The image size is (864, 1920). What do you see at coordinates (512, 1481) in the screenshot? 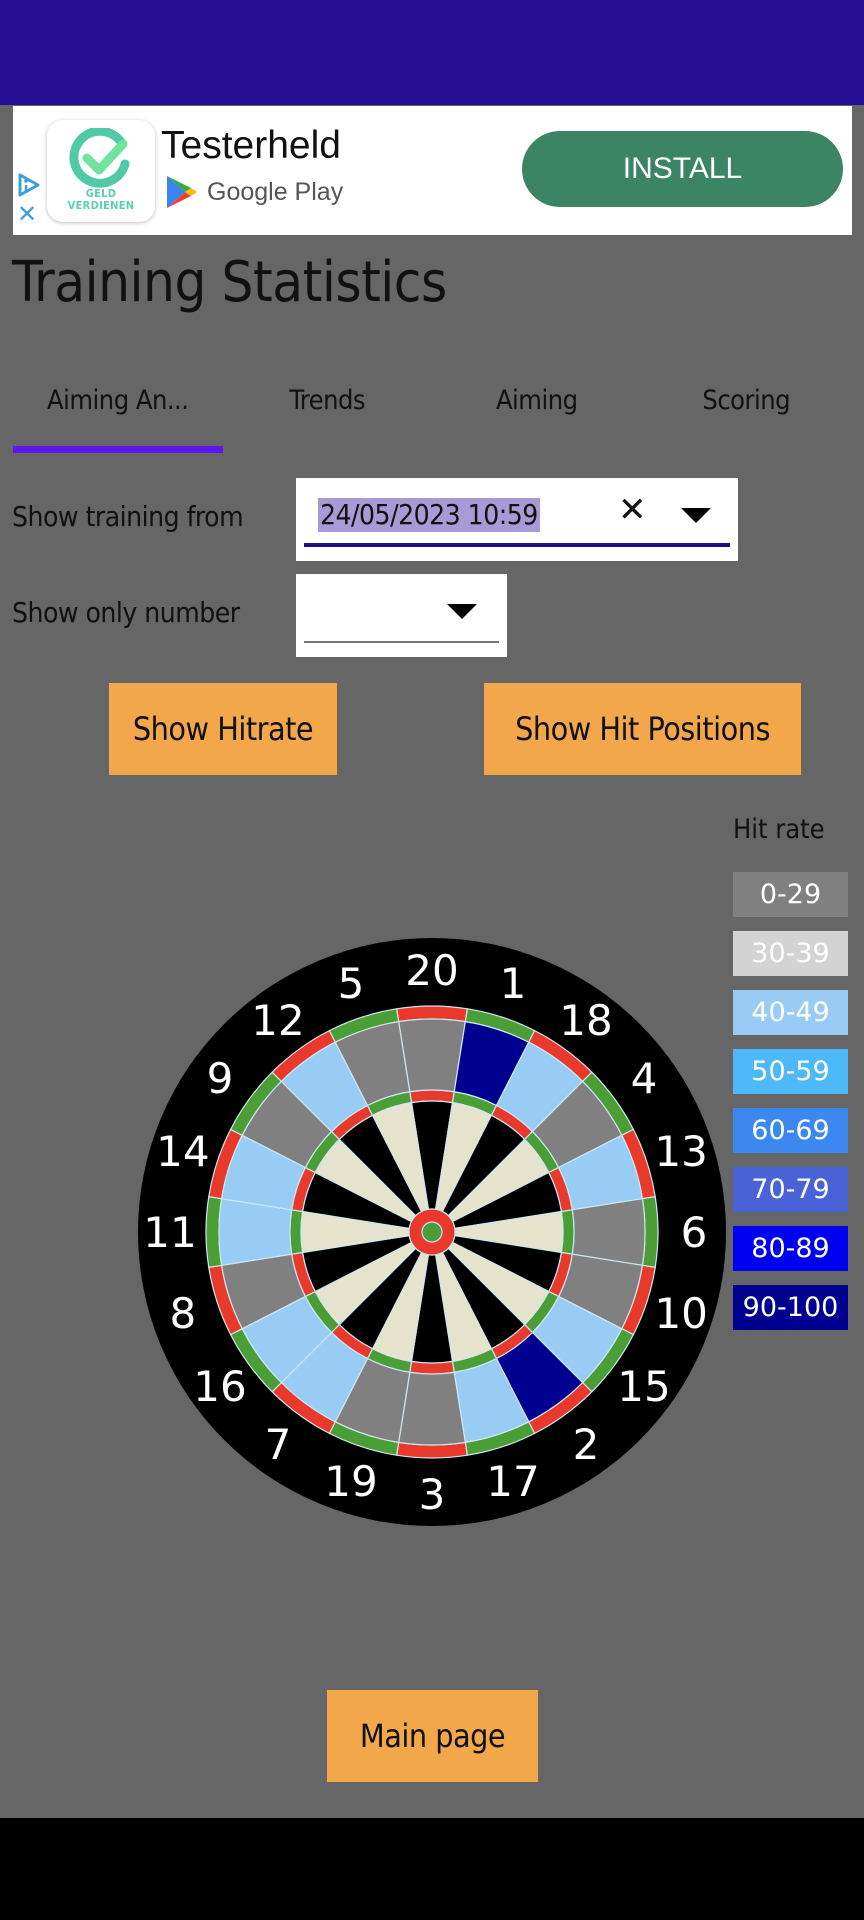
I see `board-number-17: 17` at bounding box center [512, 1481].